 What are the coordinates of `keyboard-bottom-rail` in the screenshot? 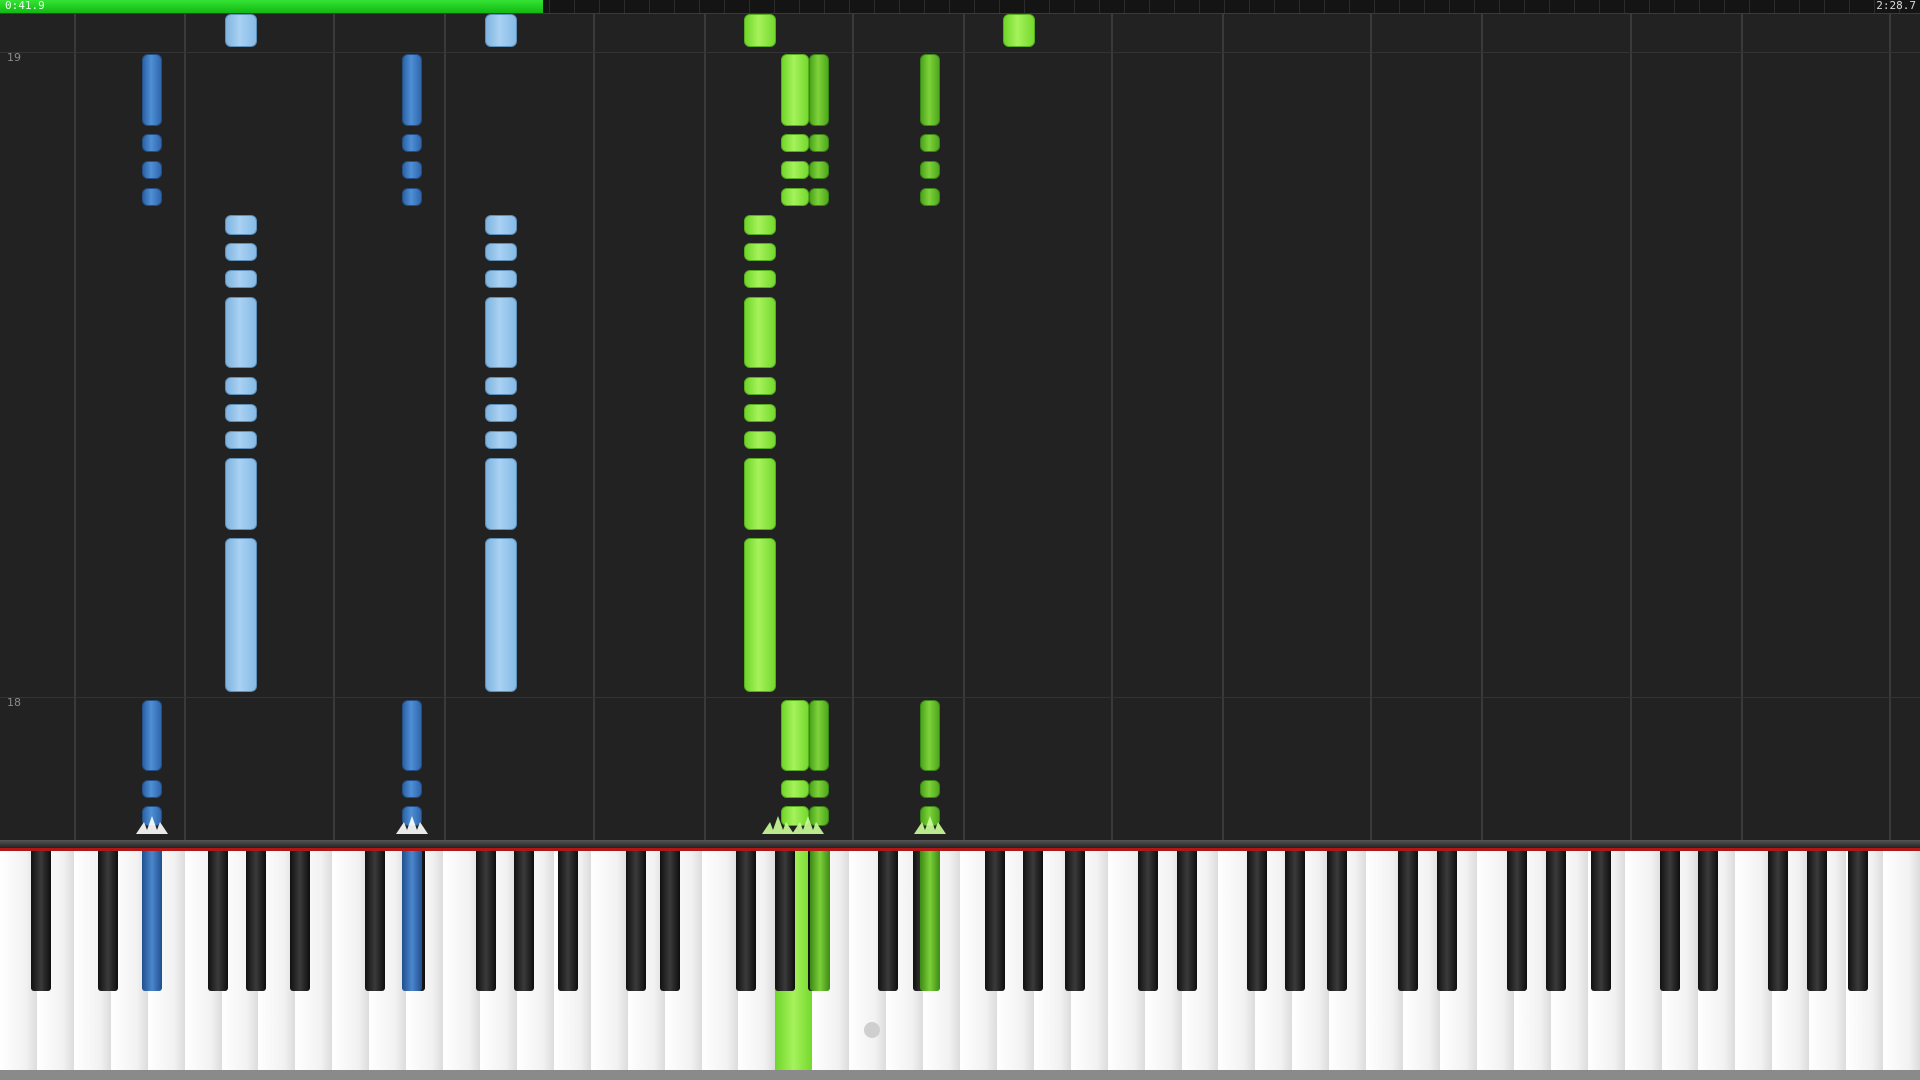 It's located at (960, 1075).